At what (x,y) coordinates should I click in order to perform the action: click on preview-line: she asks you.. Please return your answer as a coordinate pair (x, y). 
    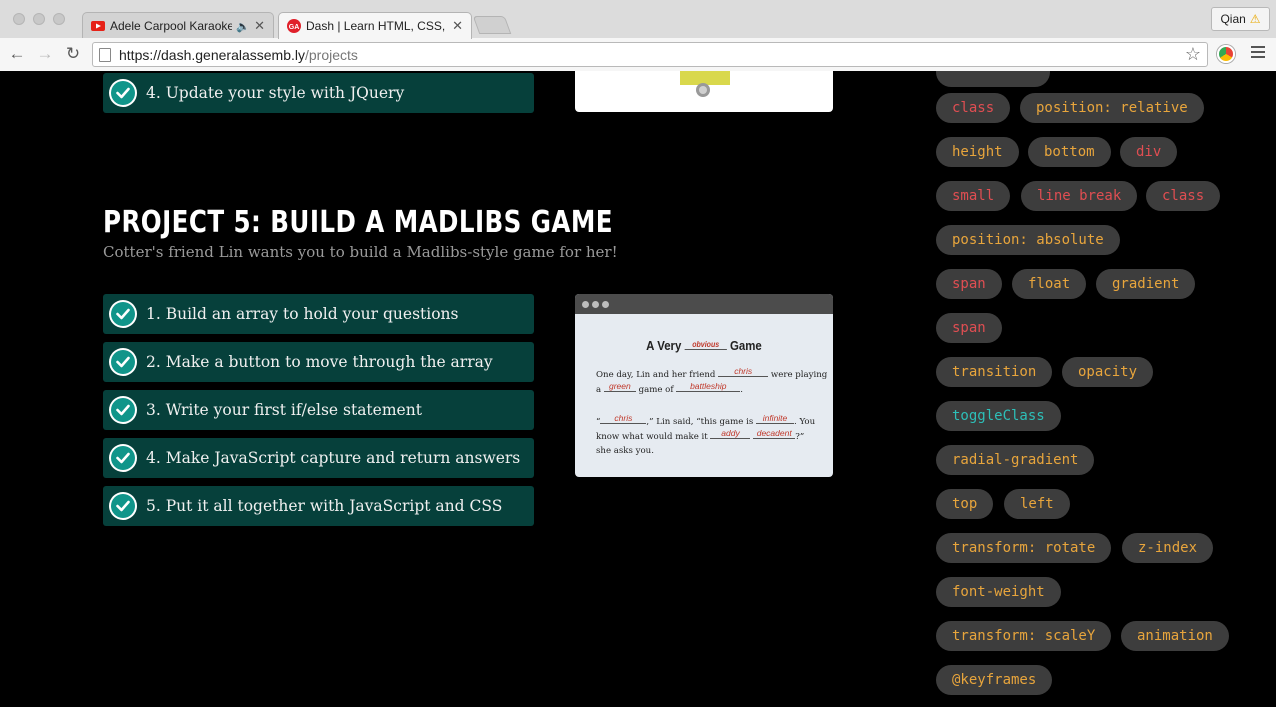
    Looking at the image, I should click on (625, 451).